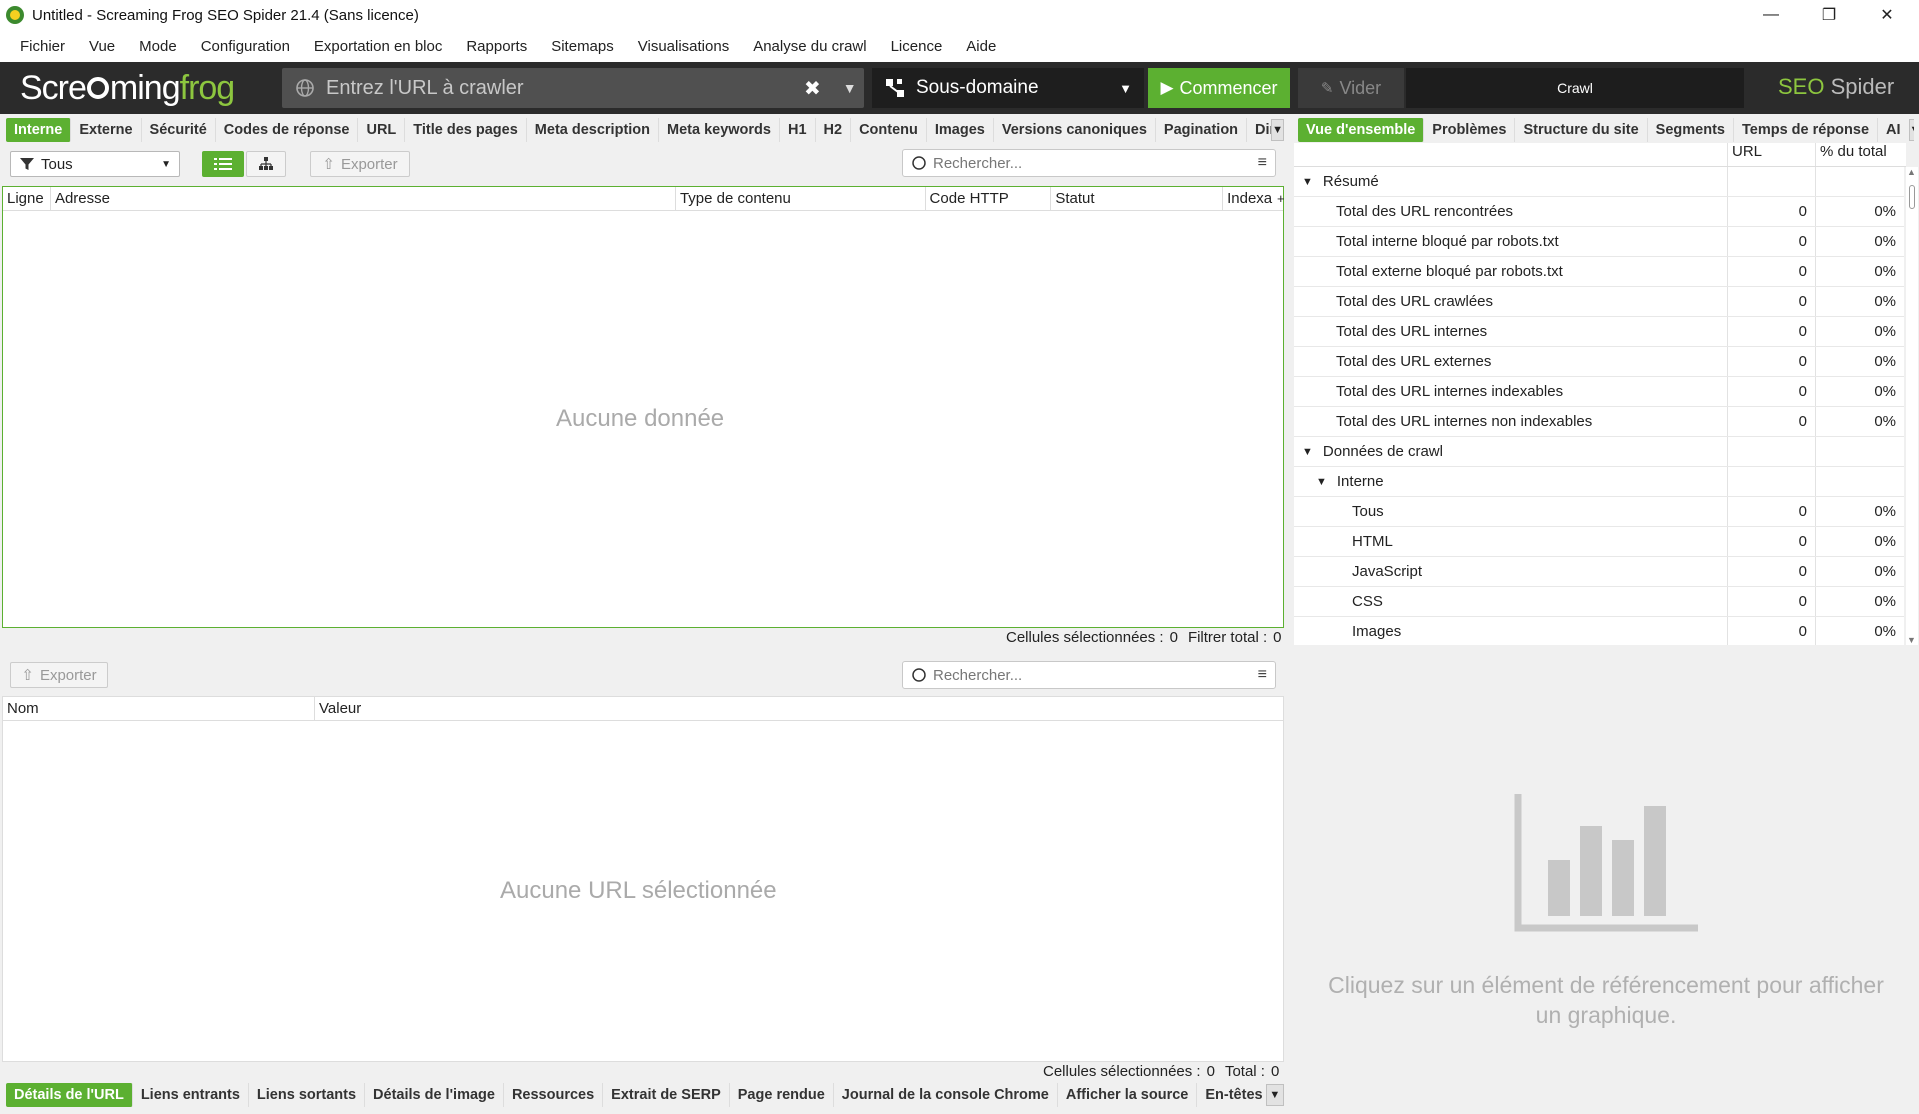 Image resolution: width=1919 pixels, height=1114 pixels. What do you see at coordinates (466, 130) in the screenshot?
I see `tab-title-pages: Title des pages` at bounding box center [466, 130].